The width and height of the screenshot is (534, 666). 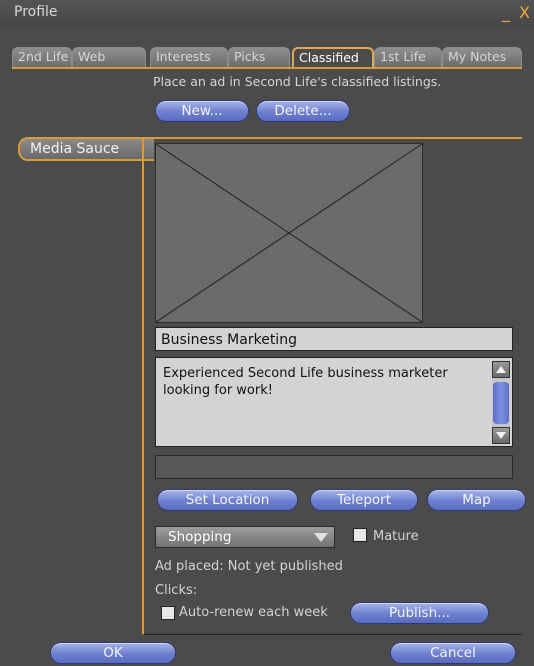 What do you see at coordinates (249, 566) in the screenshot?
I see `ad-status-text: Ad placed: Not yet published` at bounding box center [249, 566].